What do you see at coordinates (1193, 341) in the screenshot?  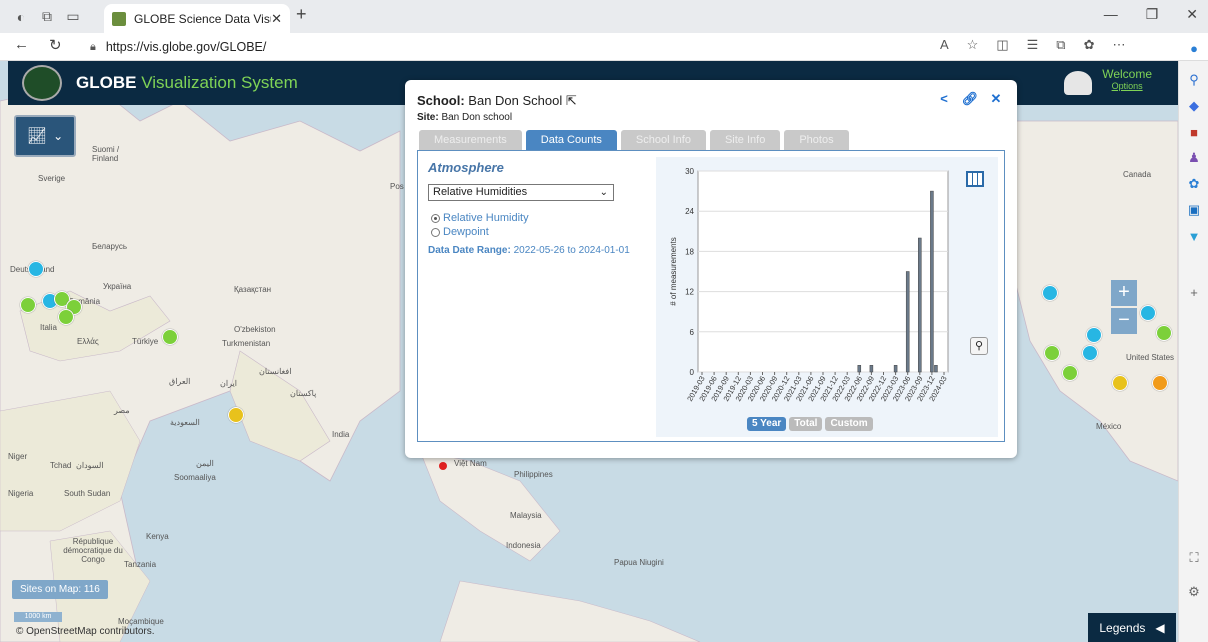 I see `browser-sidebar: ● ⚲ ◆ ■ ♟ ✿ ▣ ▼ + ⛶ ⚙` at bounding box center [1193, 341].